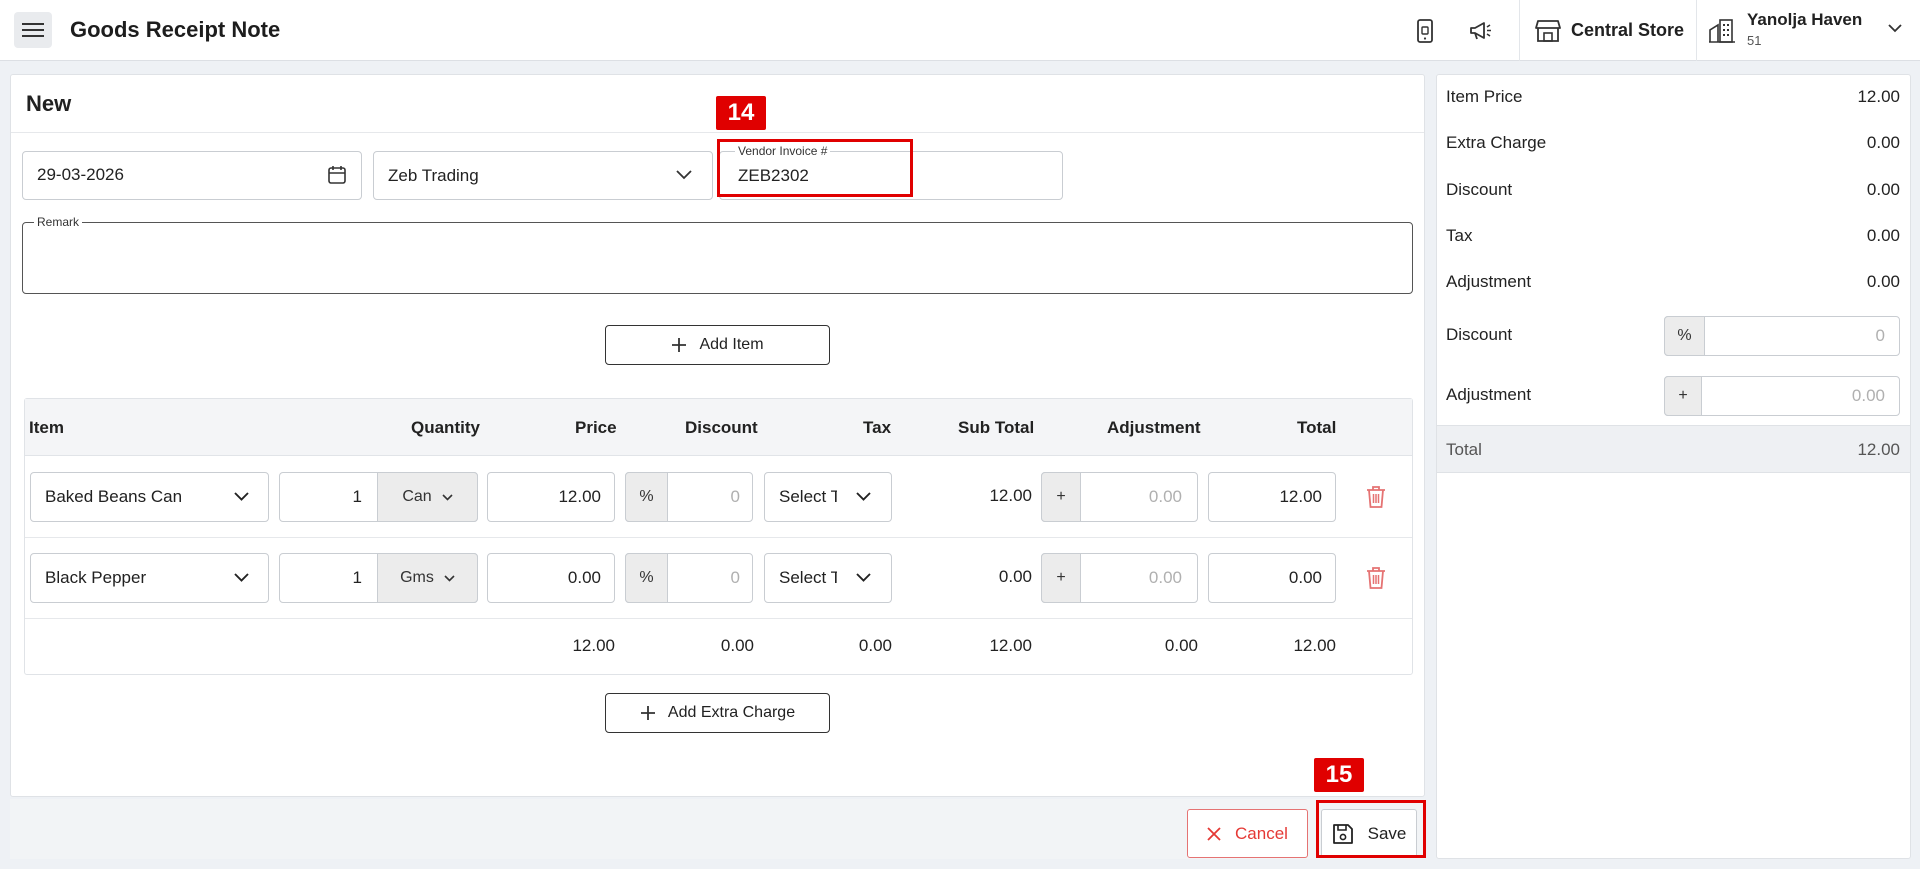 This screenshot has width=1920, height=869. I want to click on add-item-label: Add Item, so click(731, 344).